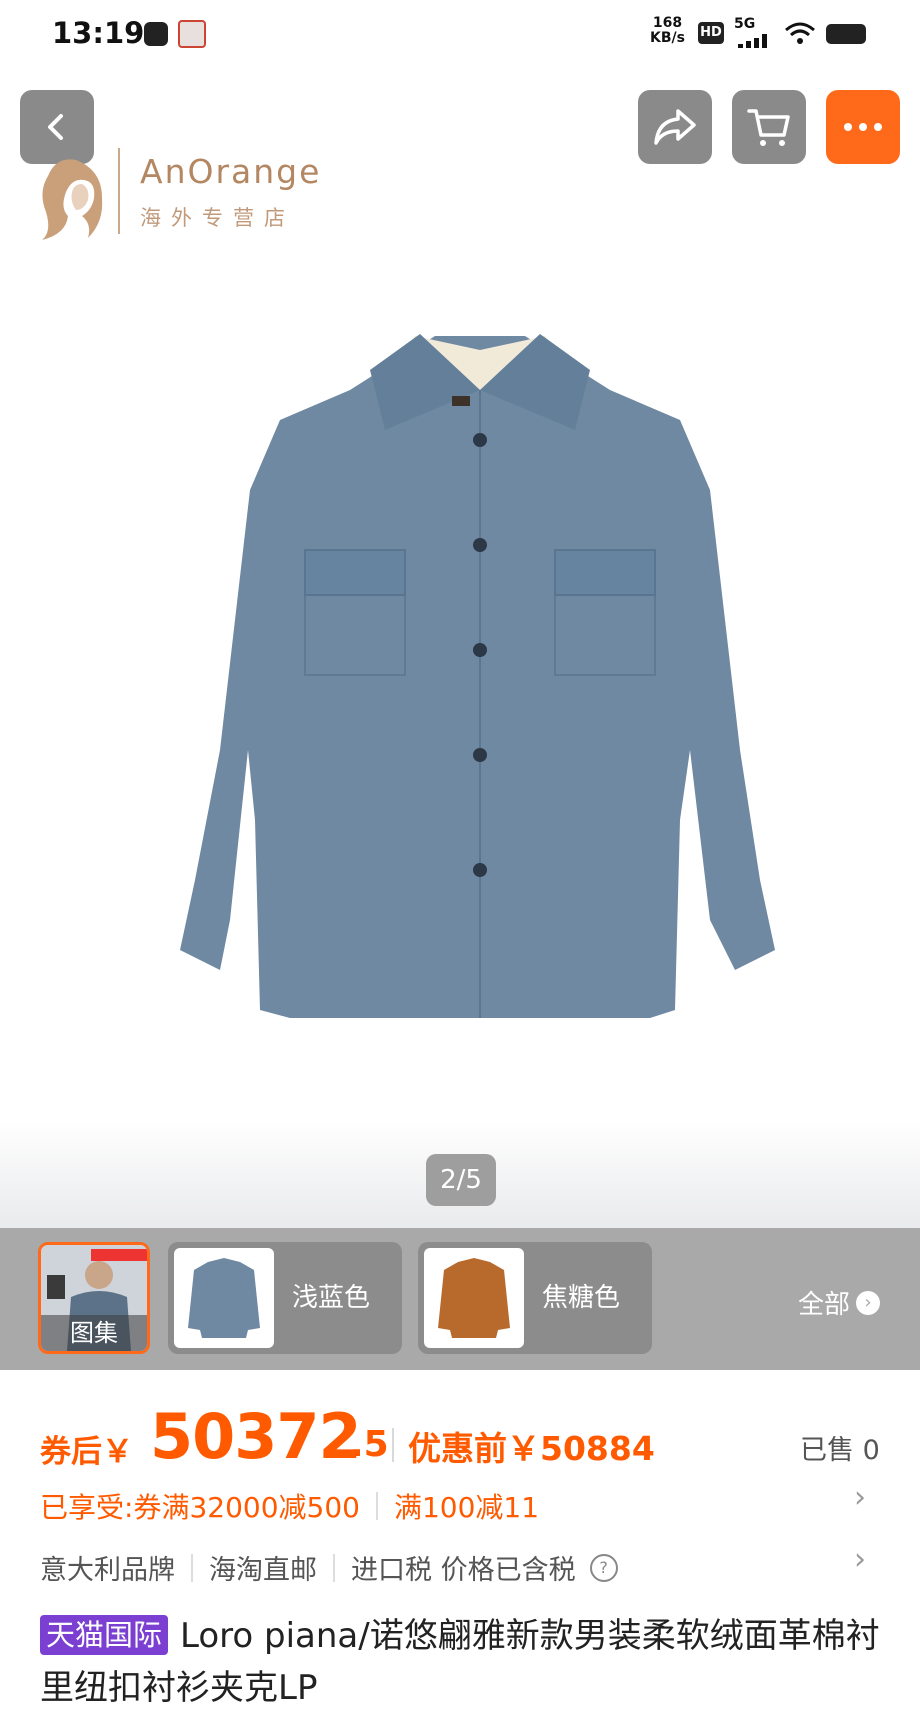 The image size is (920, 1718). I want to click on share-arrow-icon, so click(675, 127).